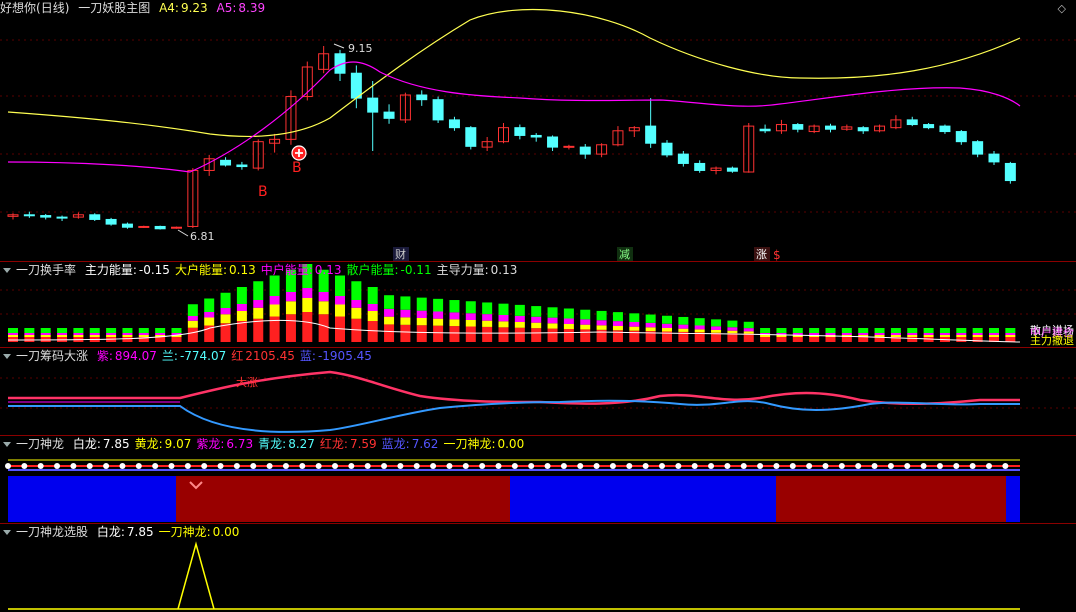 The image size is (1076, 612). I want to click on stock-name: 好想你, so click(18, 8).